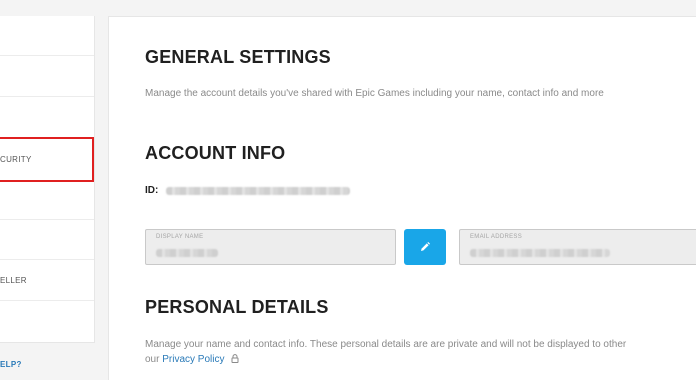 The image size is (696, 380). What do you see at coordinates (215, 153) in the screenshot?
I see `account-info-title: ACCOUNT INFO` at bounding box center [215, 153].